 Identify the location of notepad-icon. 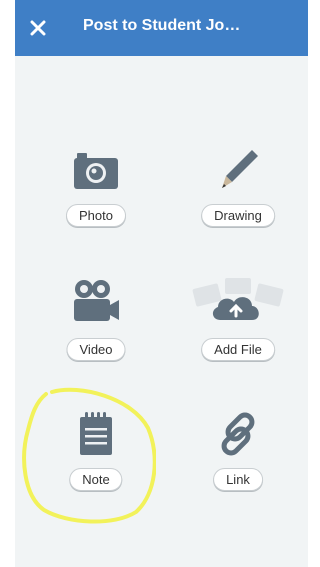
(96, 434).